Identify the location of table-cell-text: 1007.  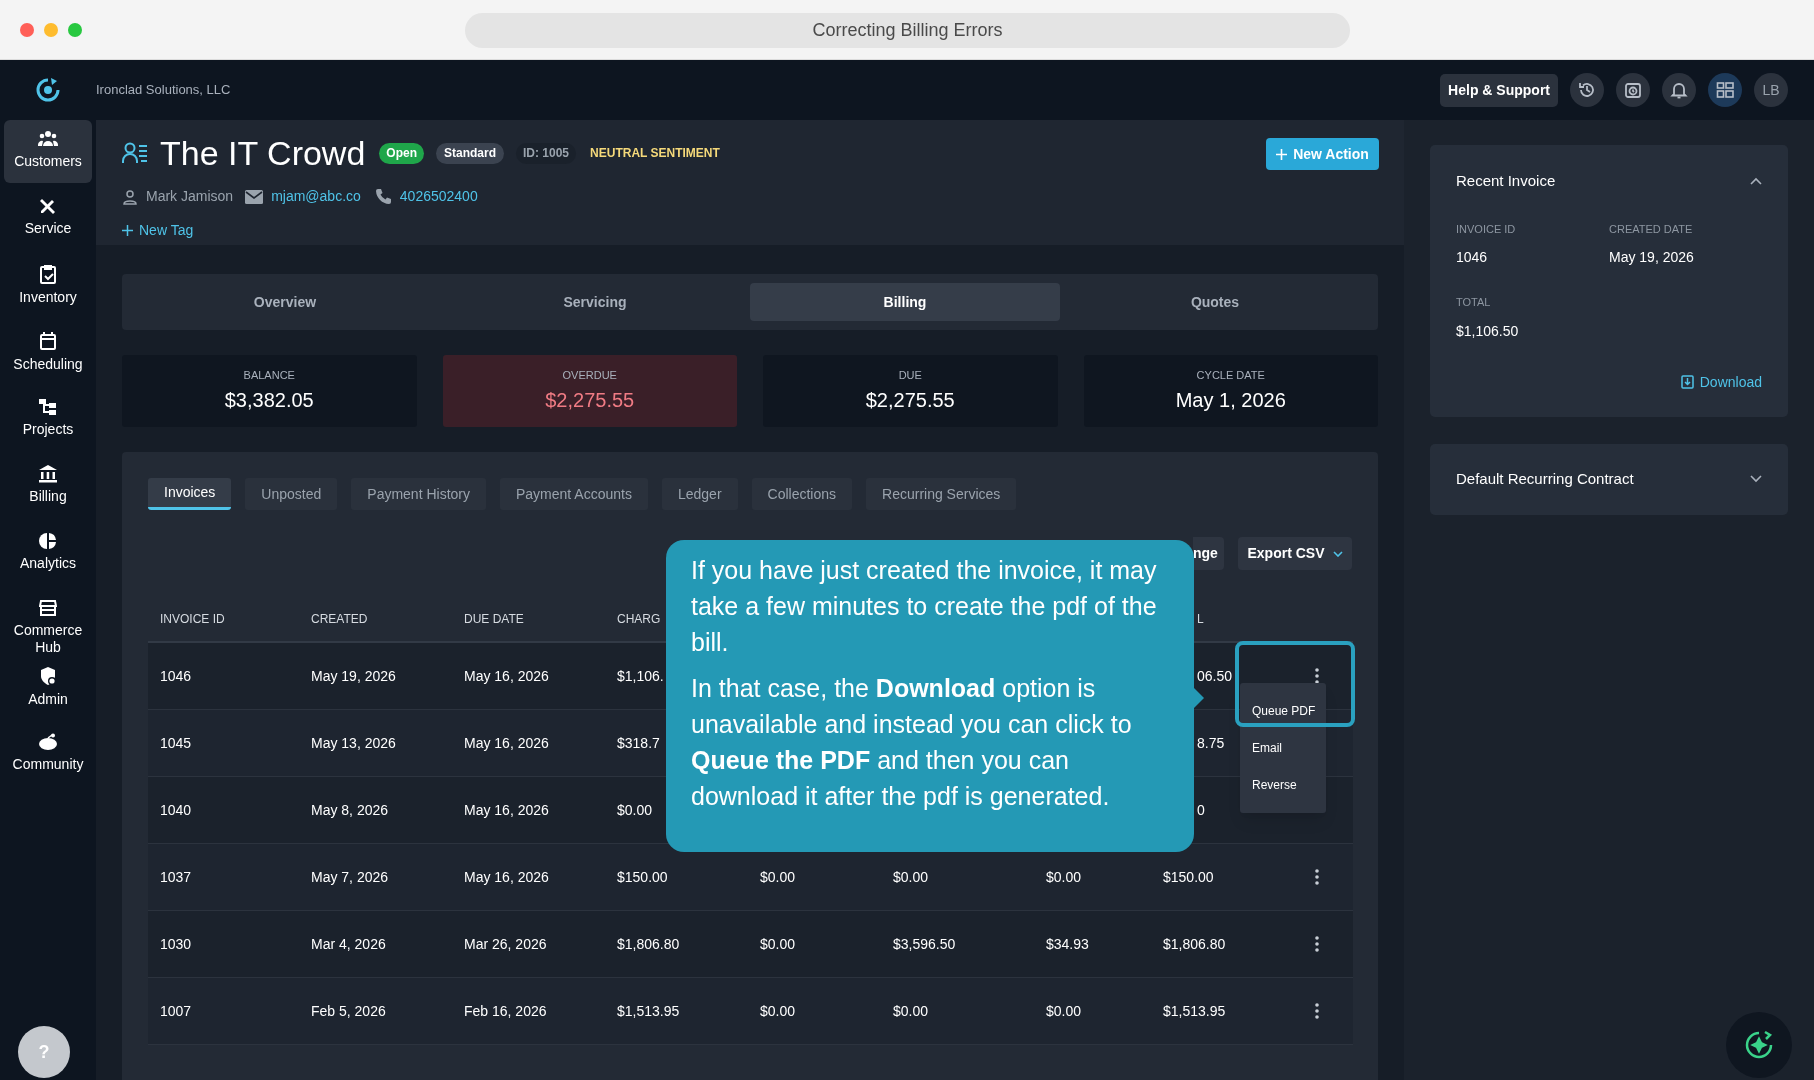
(176, 1011).